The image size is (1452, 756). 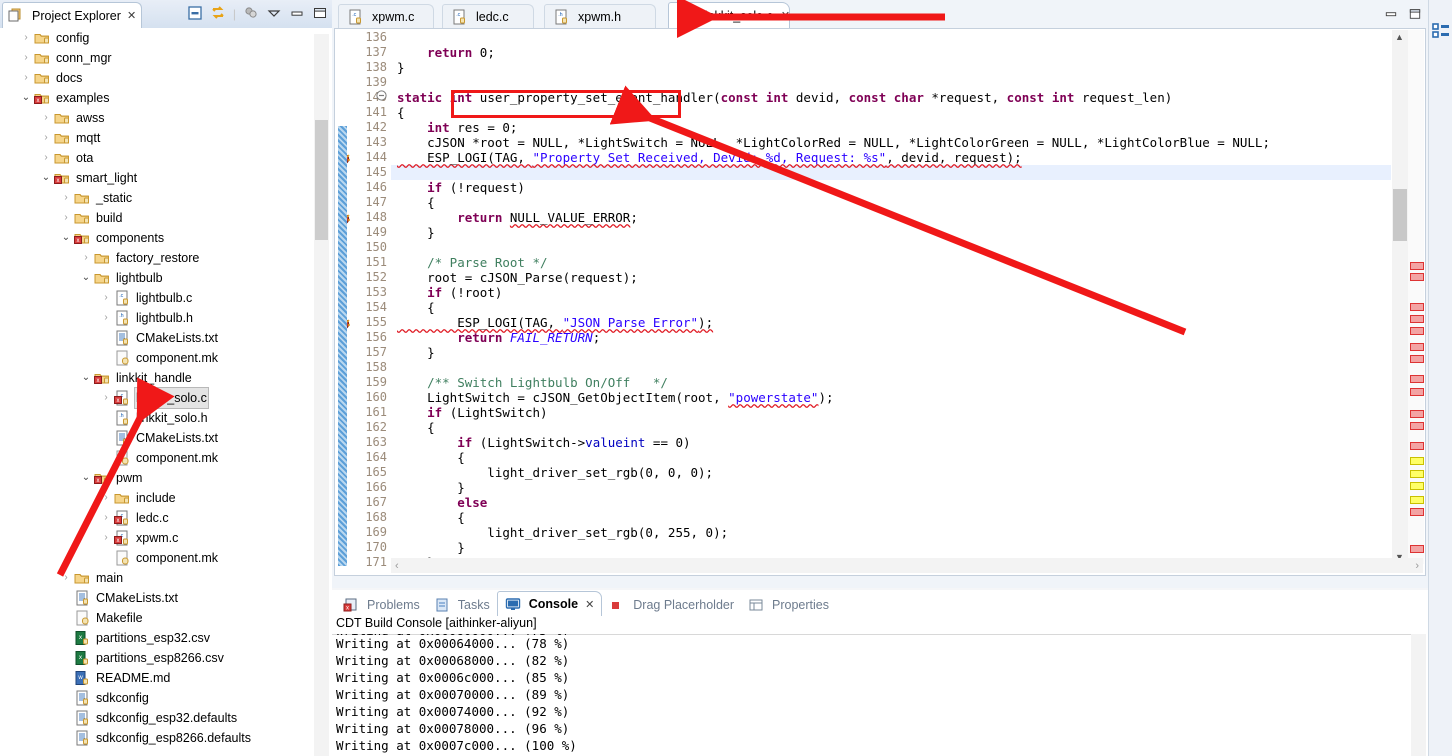 What do you see at coordinates (321, 180) in the screenshot?
I see `project-explorer-scrollbar-thumb` at bounding box center [321, 180].